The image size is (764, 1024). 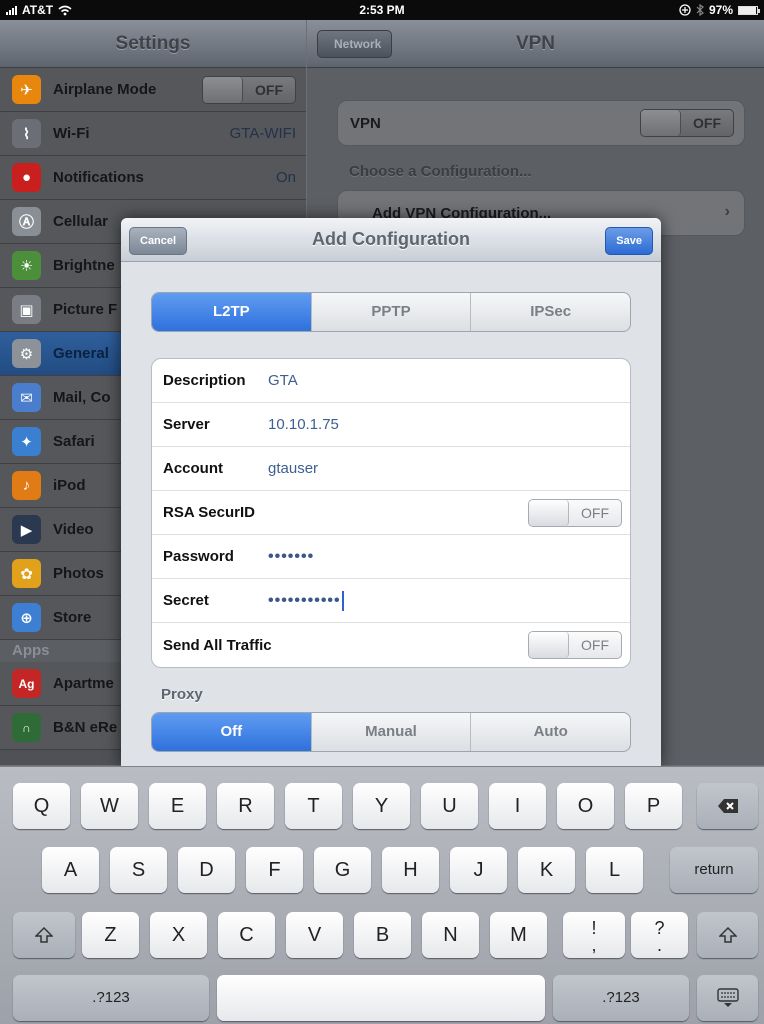 I want to click on server-field: 10.10.1.75, so click(x=303, y=424).